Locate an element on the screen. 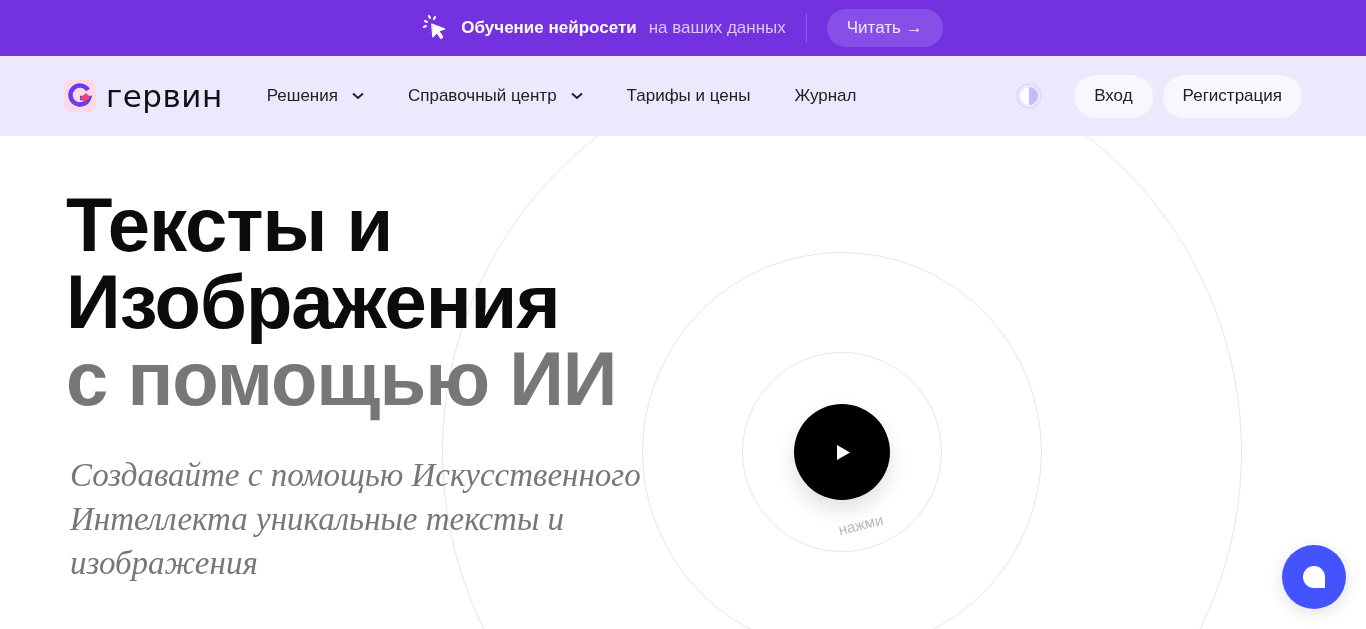  banner-title: Обучение нейросети is located at coordinates (549, 28).